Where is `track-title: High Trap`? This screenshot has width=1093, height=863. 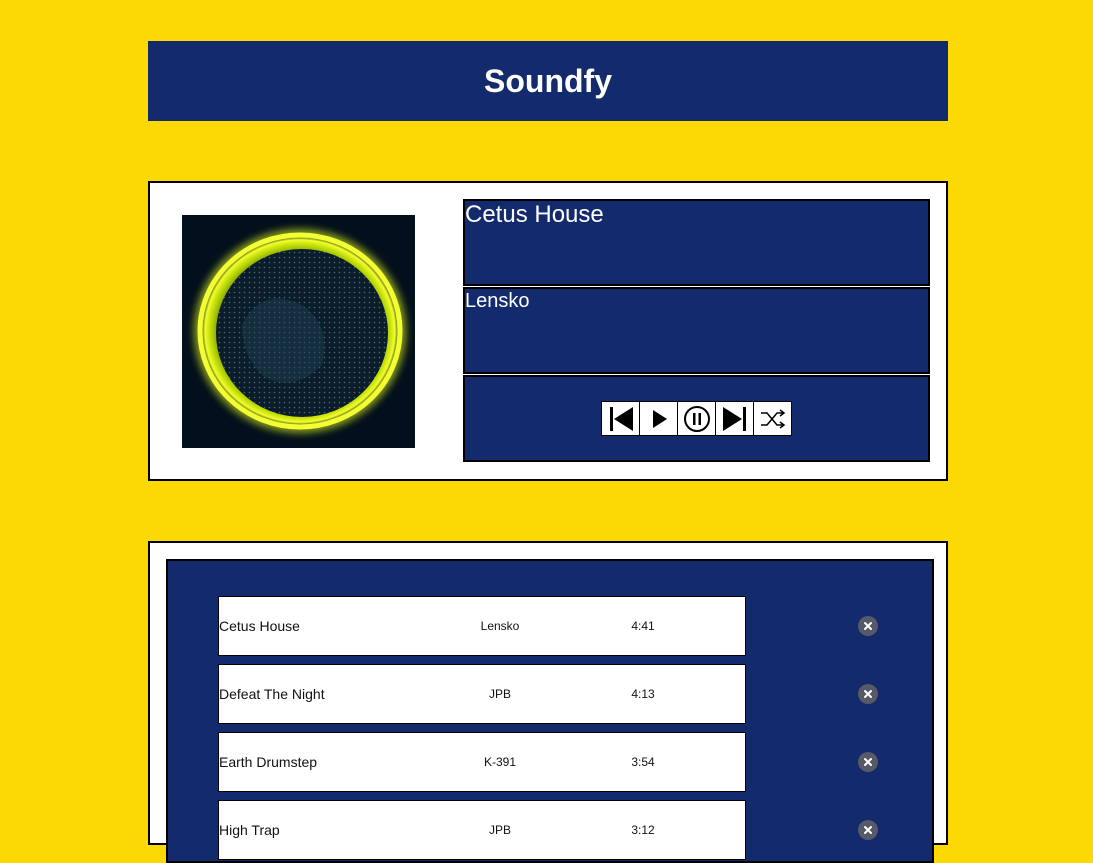
track-title: High Trap is located at coordinates (249, 830).